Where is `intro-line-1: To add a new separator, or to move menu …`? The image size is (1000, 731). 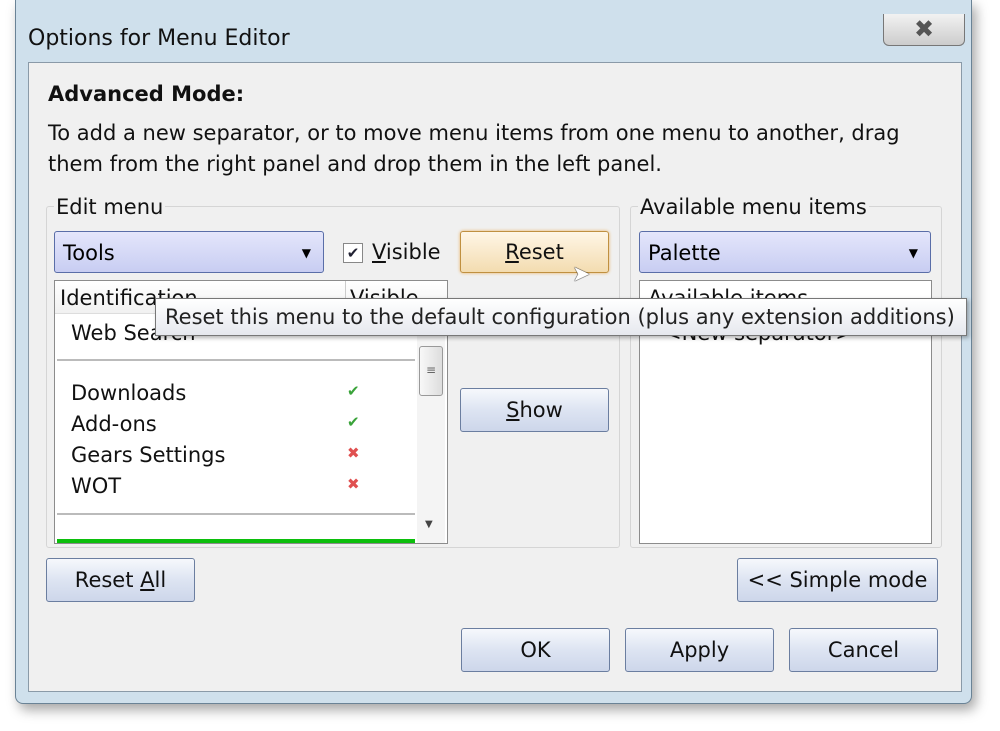
intro-line-1: To add a new separator, or to move menu … is located at coordinates (474, 133).